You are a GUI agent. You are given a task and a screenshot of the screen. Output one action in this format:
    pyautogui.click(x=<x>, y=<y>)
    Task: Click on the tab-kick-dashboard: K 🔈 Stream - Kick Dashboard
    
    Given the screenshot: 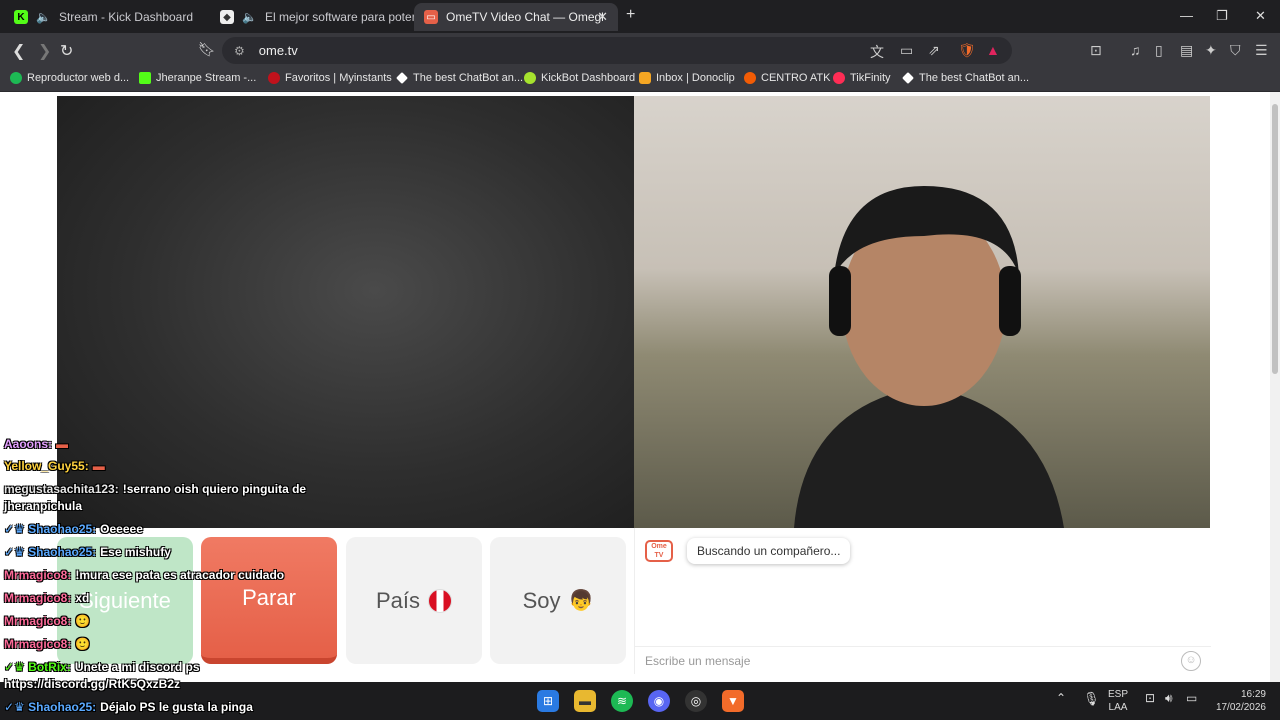 What is the action you would take?
    pyautogui.click(x=107, y=17)
    